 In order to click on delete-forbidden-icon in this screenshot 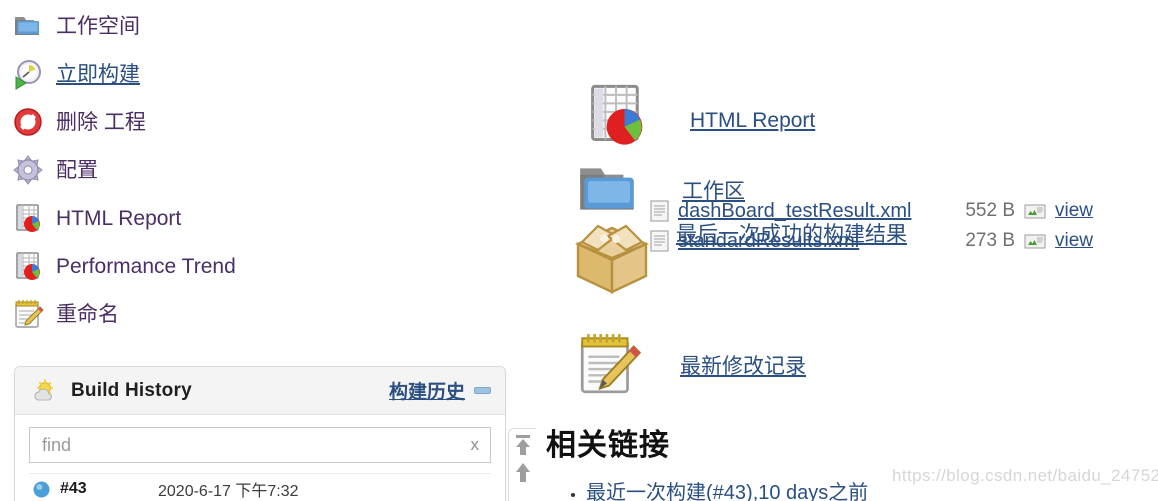, I will do `click(28, 122)`.